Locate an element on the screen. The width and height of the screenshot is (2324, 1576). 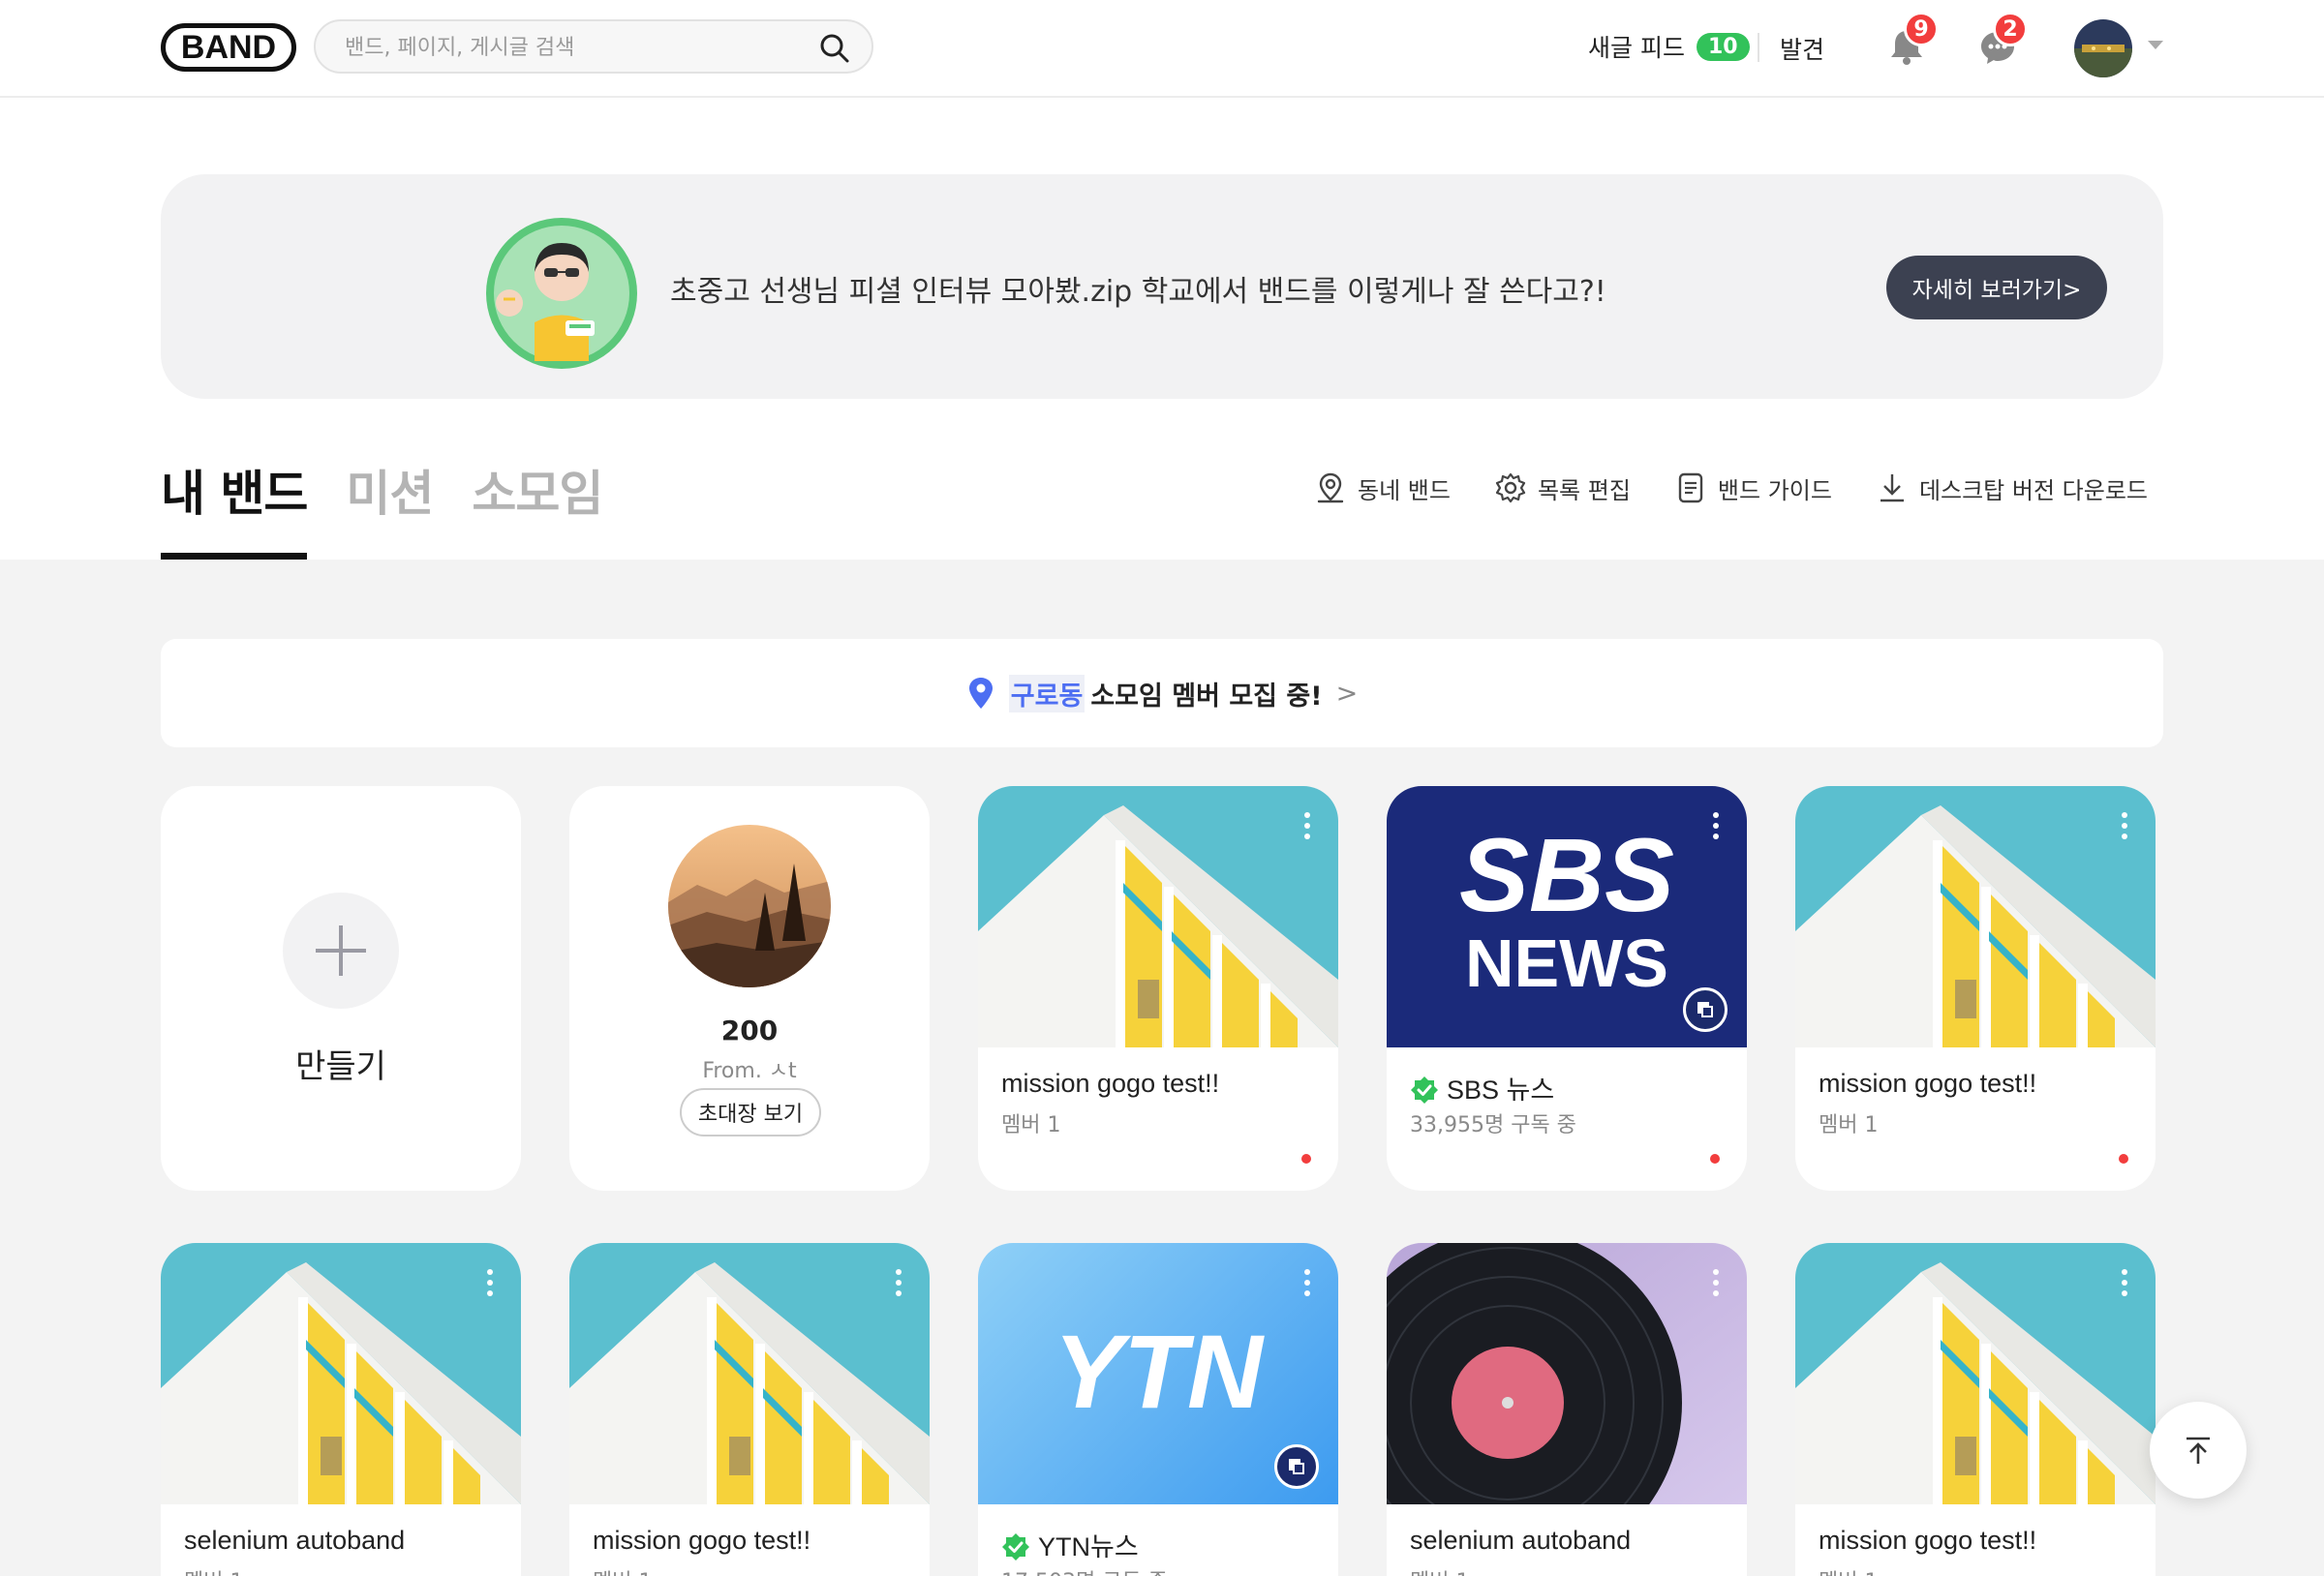
sbs-logo-text: SBS is located at coordinates (1567, 874).